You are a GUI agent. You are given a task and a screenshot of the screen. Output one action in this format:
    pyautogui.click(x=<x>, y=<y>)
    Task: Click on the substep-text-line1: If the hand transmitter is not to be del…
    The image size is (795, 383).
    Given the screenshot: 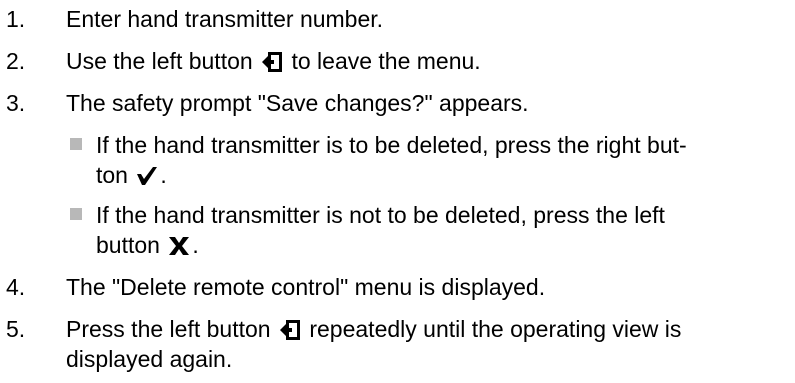 What is the action you would take?
    pyautogui.click(x=380, y=215)
    